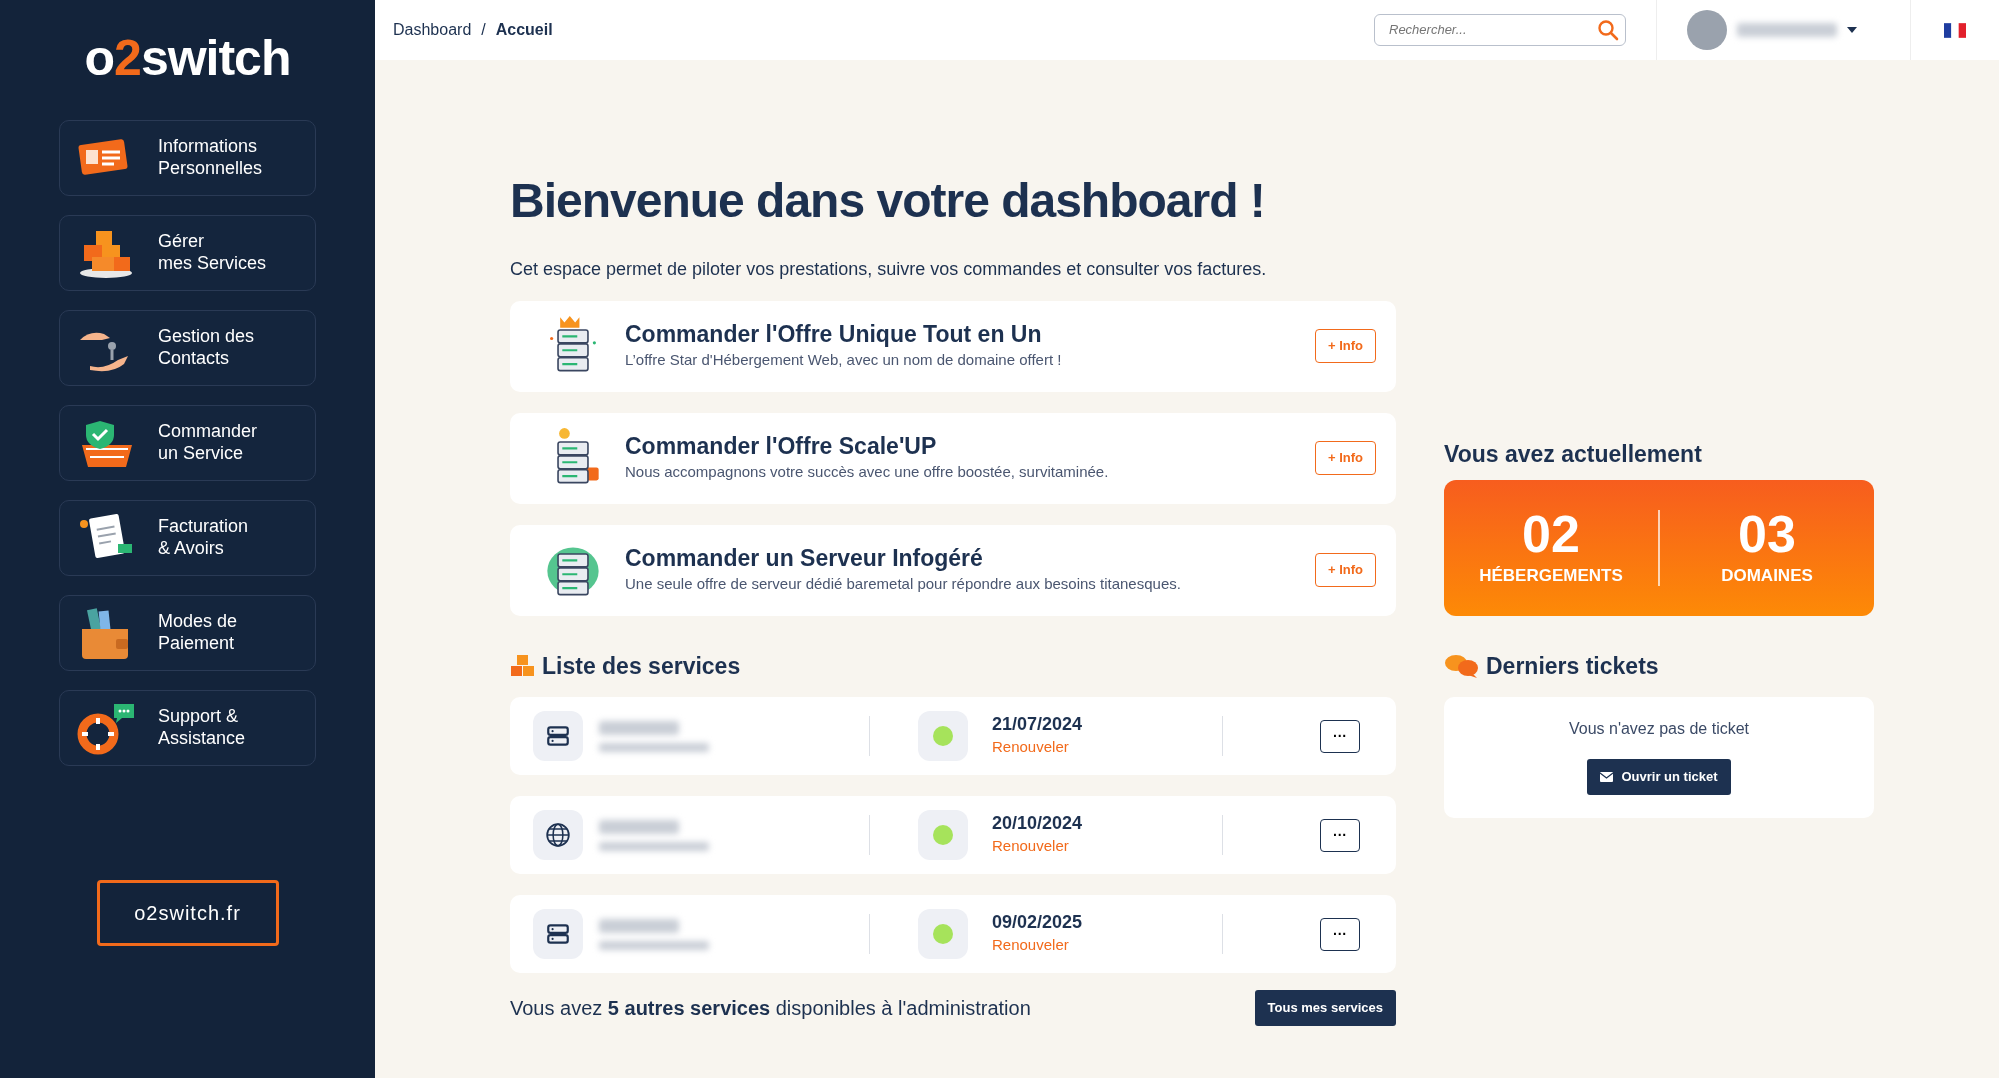 The width and height of the screenshot is (1999, 1078). What do you see at coordinates (1852, 30) in the screenshot?
I see `caret-icon` at bounding box center [1852, 30].